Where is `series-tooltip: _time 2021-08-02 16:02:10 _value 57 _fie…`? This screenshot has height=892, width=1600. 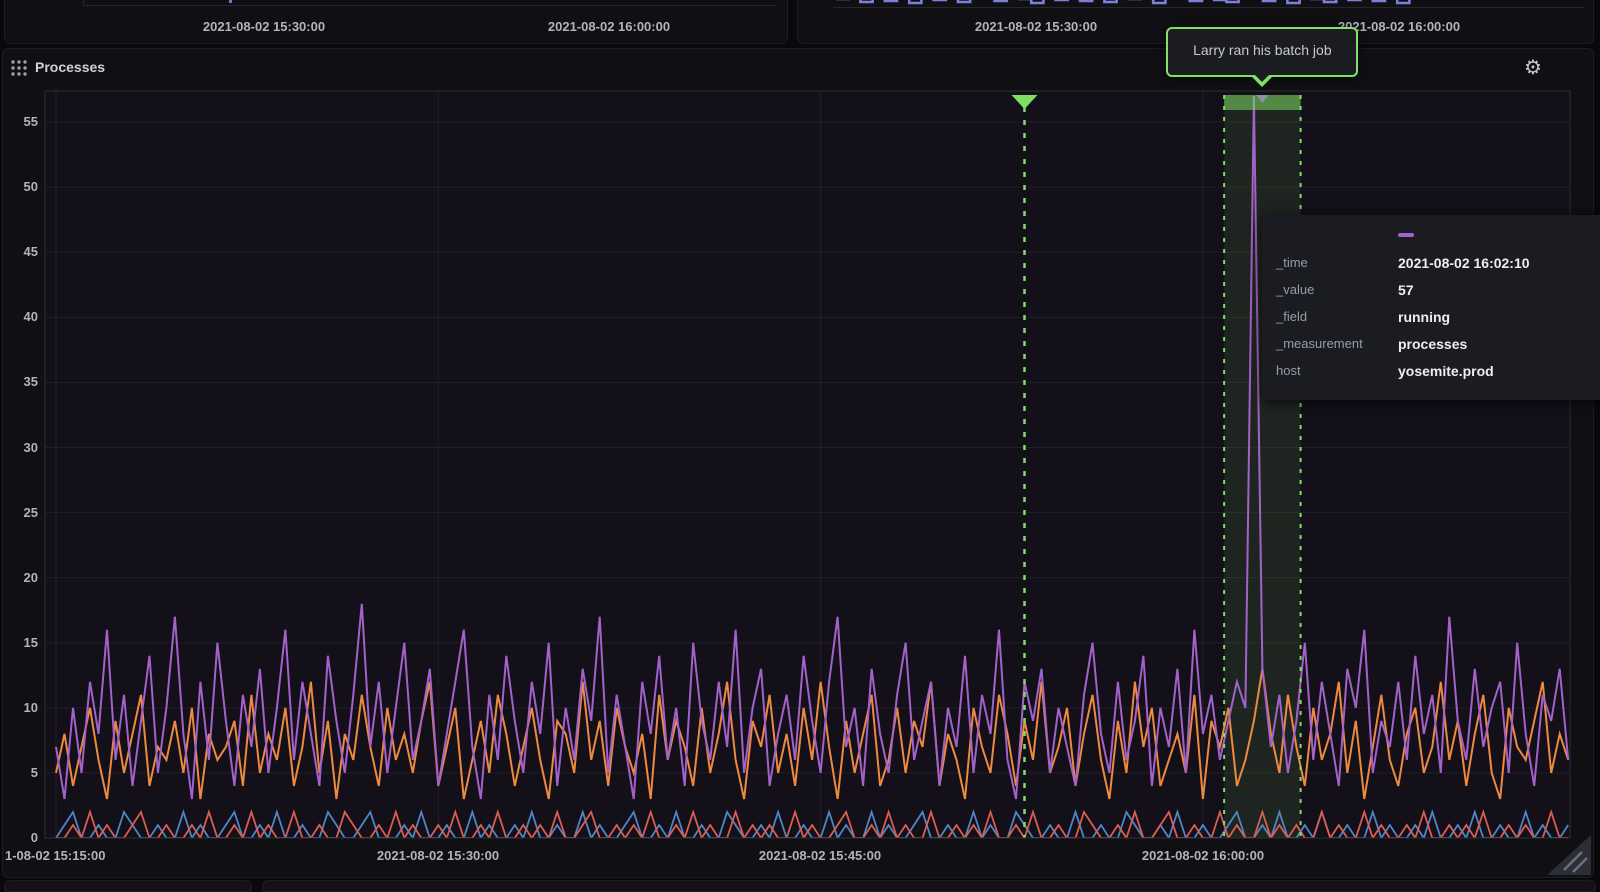 series-tooltip: _time 2021-08-02 16:02:10 _value 57 _fie… is located at coordinates (1431, 307).